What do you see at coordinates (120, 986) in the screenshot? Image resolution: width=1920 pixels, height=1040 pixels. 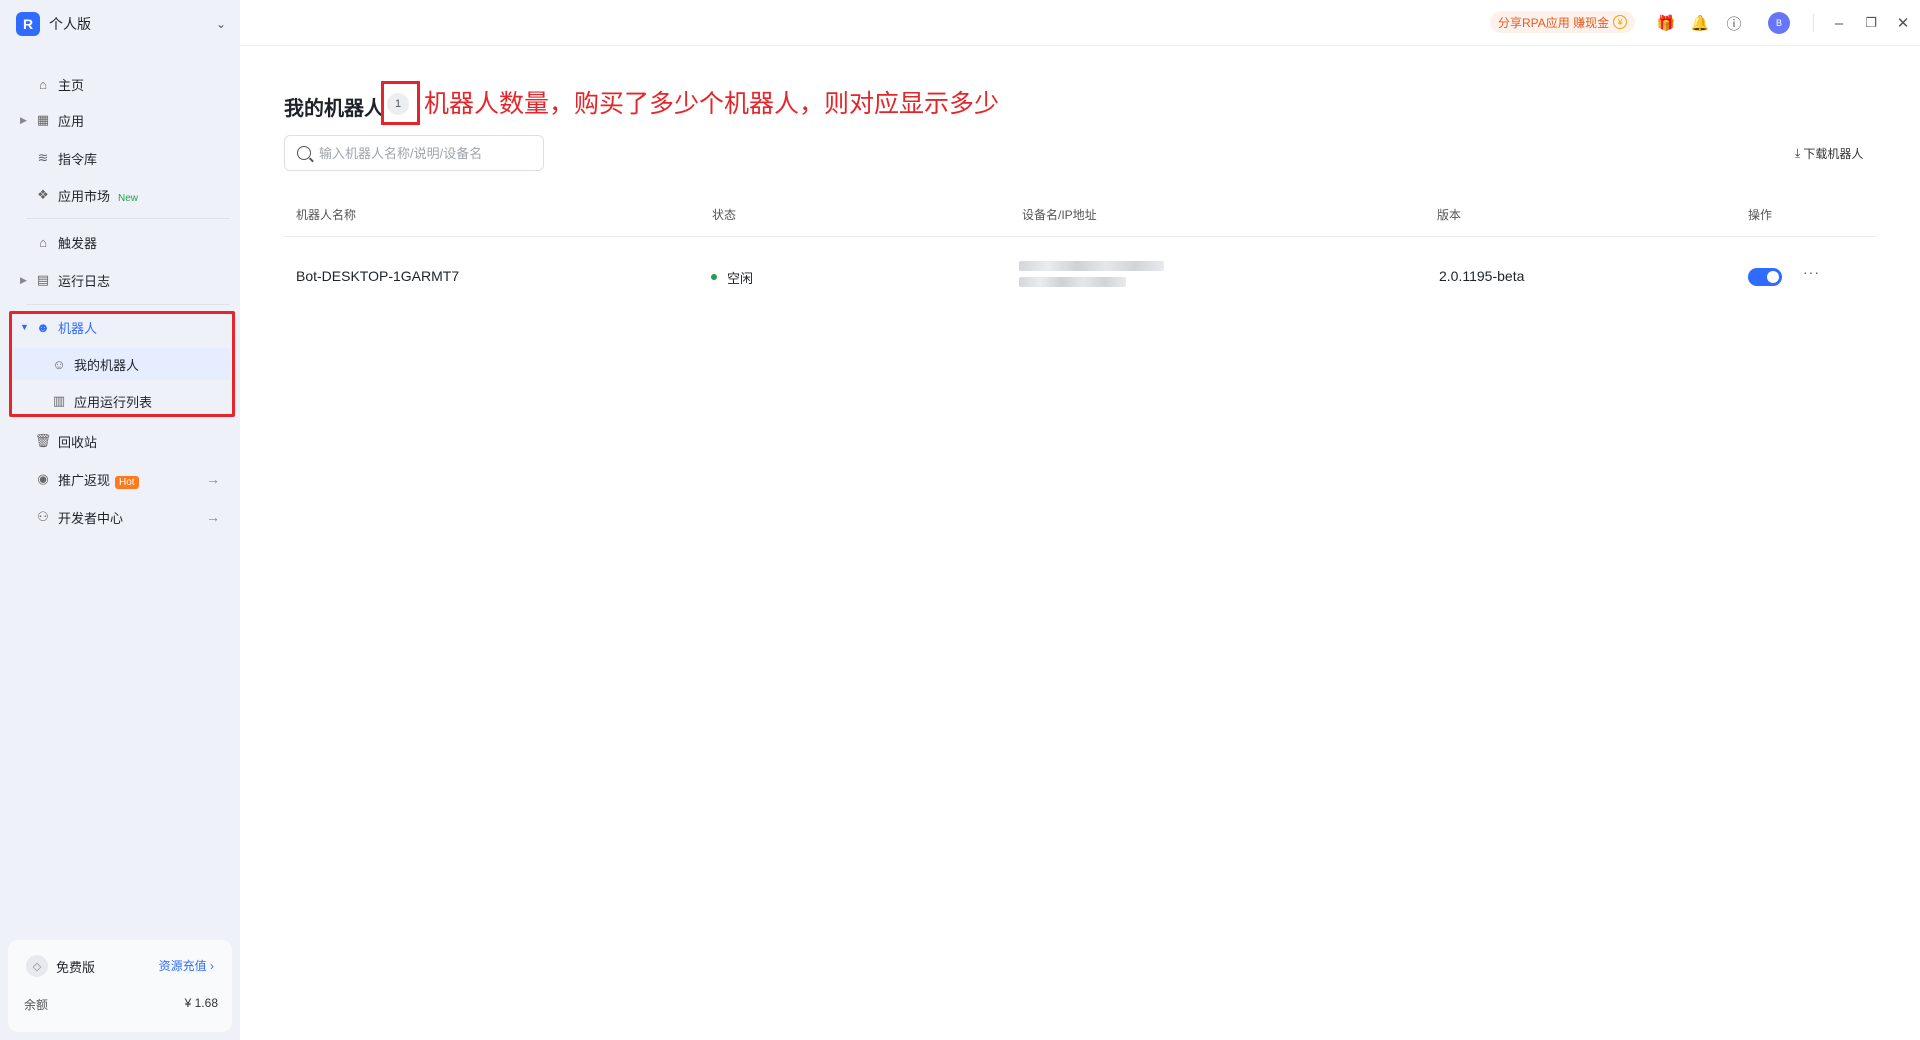 I see `plan-card: ◇ 免费版 资源充值 › 余额 ¥ 1.68` at bounding box center [120, 986].